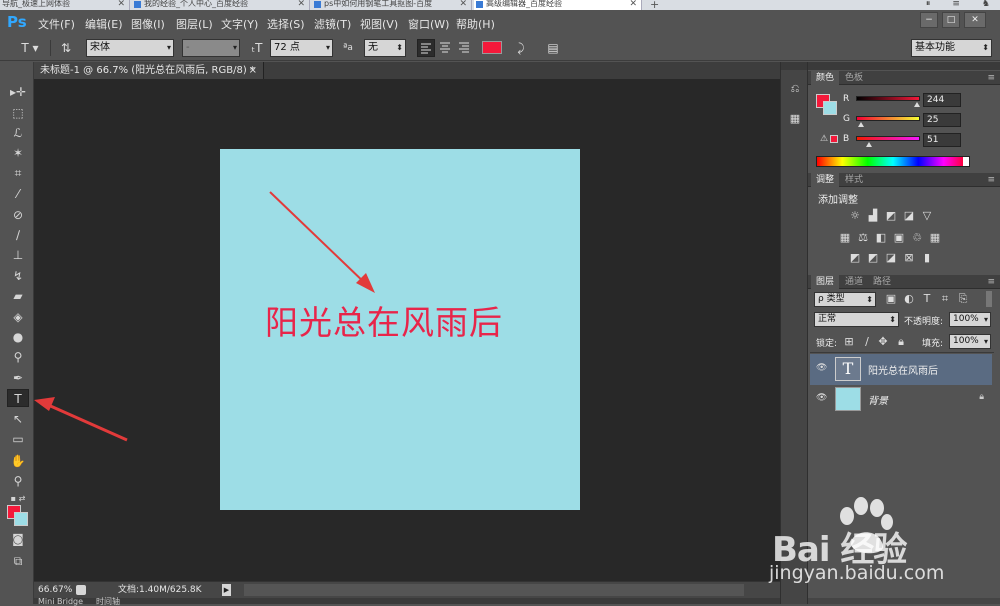  Describe the element at coordinates (831, 299) in the screenshot. I see `layer-filter-value: ρ 类型` at that location.